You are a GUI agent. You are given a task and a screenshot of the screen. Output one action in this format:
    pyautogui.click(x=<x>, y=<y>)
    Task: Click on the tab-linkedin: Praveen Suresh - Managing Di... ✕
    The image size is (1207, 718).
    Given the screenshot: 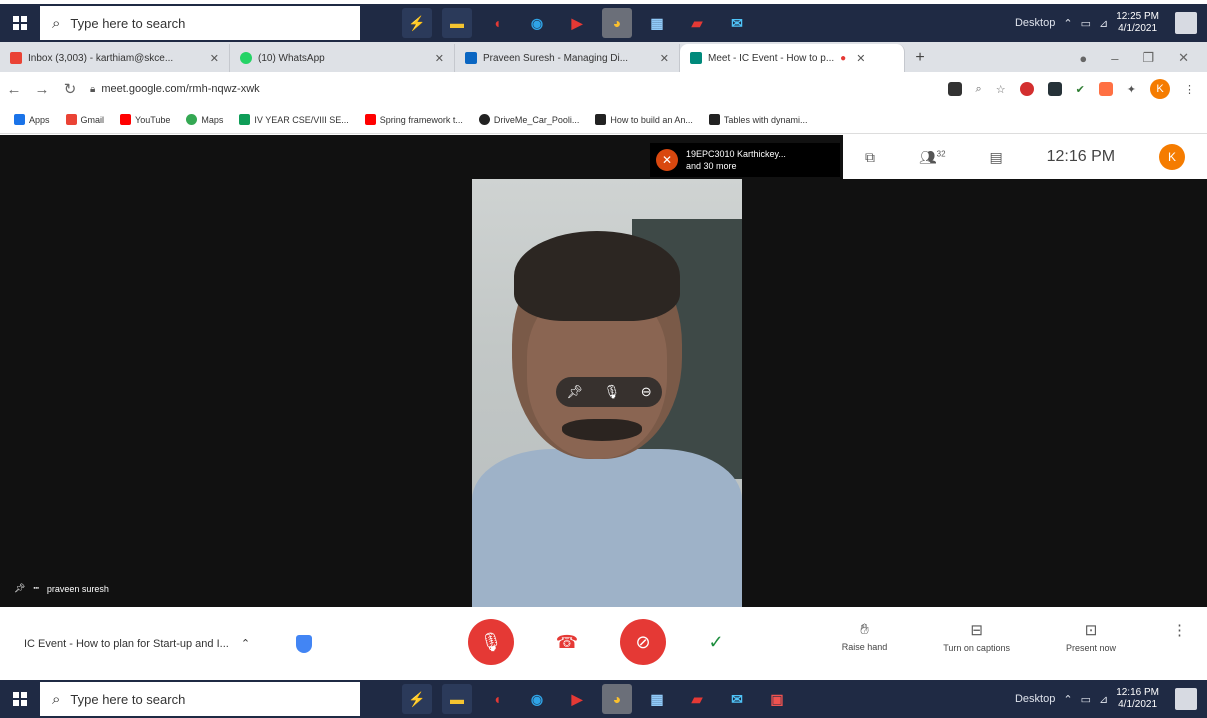 What is the action you would take?
    pyautogui.click(x=567, y=58)
    